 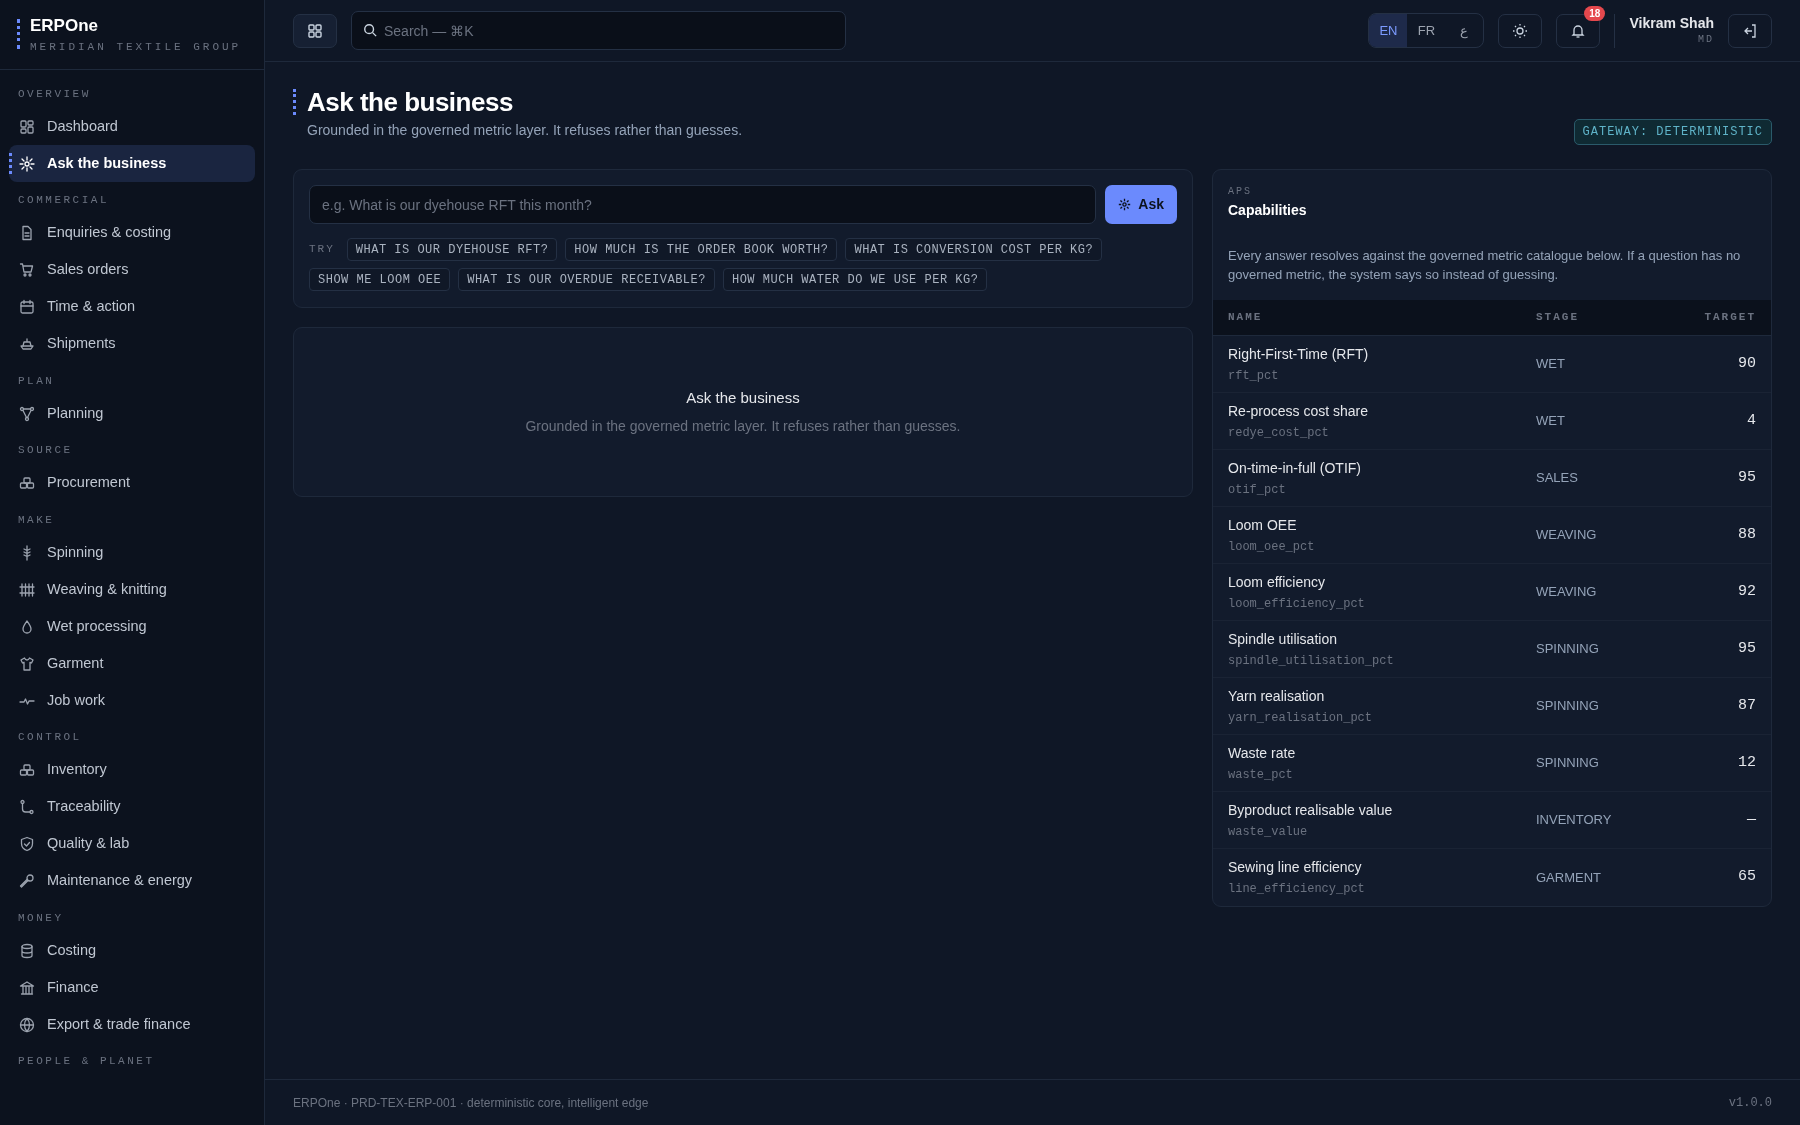 What do you see at coordinates (132, 589) in the screenshot?
I see `nav-item: Weaving & knitting` at bounding box center [132, 589].